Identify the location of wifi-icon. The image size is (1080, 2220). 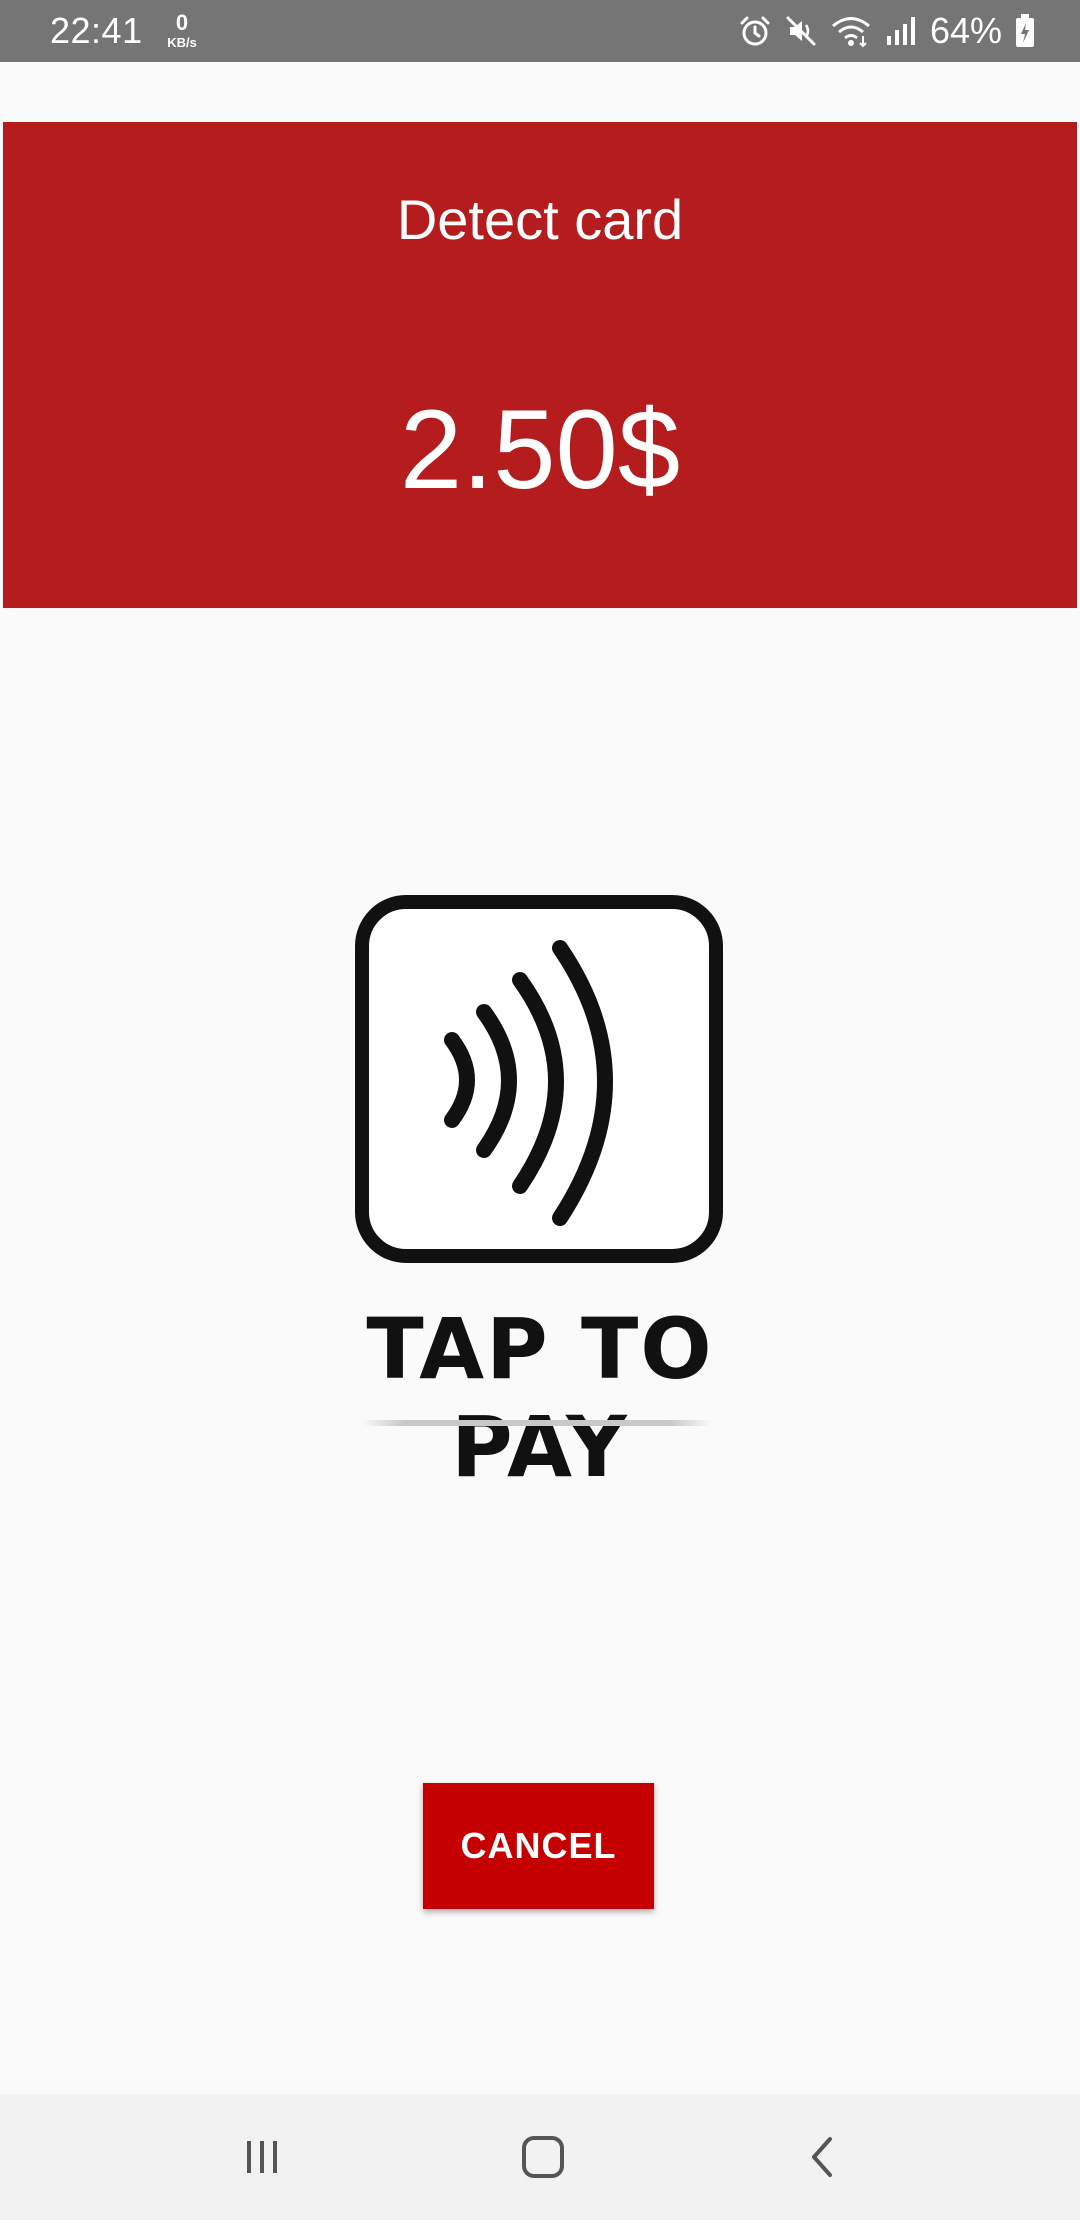
(851, 31).